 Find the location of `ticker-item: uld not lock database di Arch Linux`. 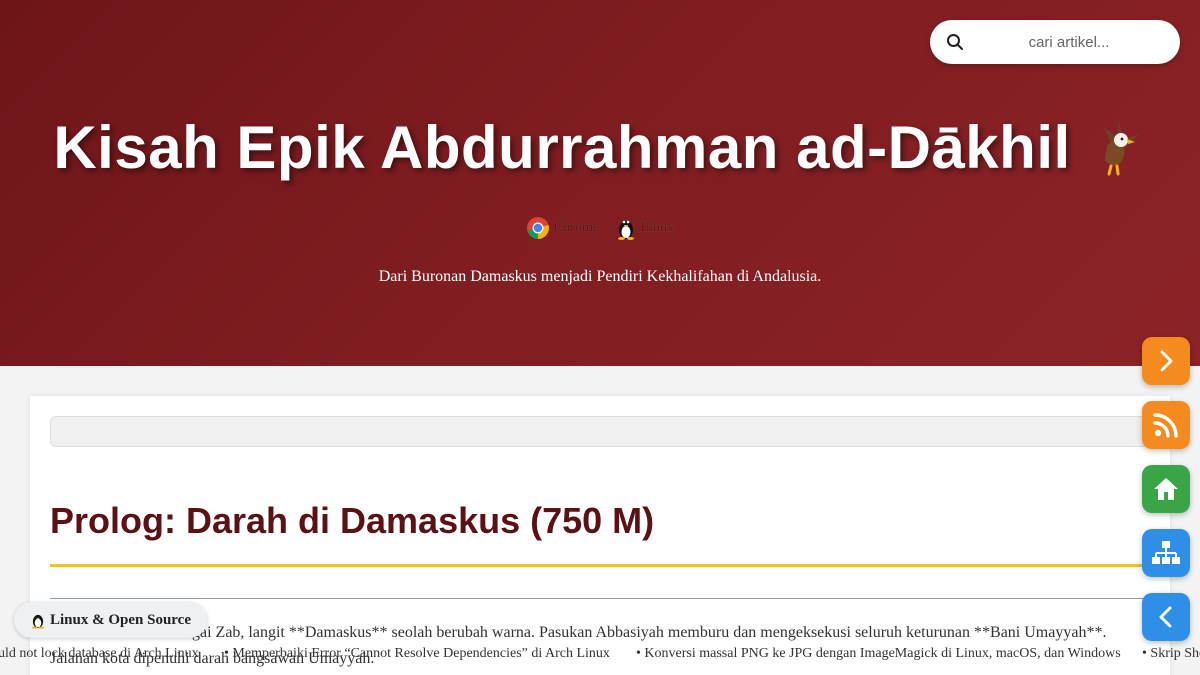

ticker-item: uld not lock database di Arch Linux is located at coordinates (99, 654).